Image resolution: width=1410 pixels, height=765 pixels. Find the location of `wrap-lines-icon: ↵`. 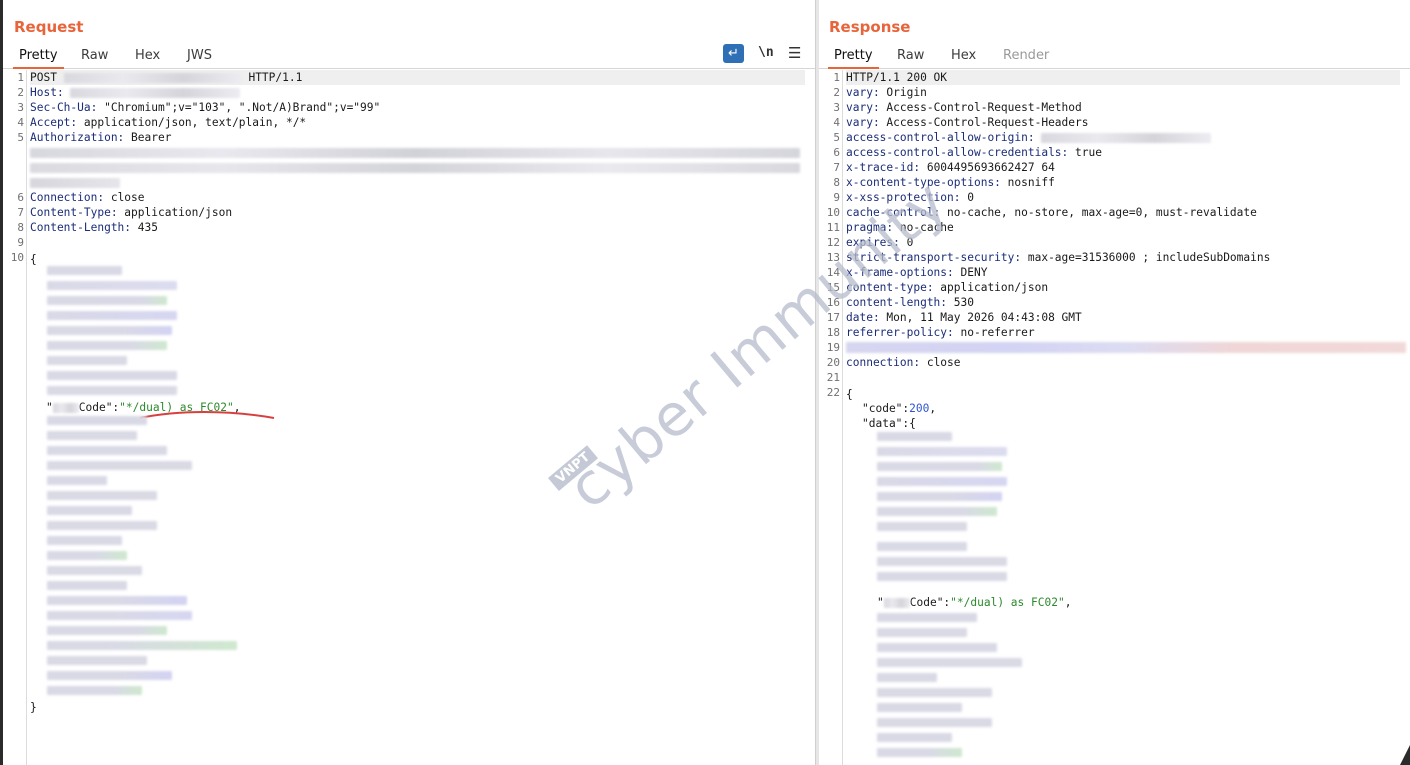

wrap-lines-icon: ↵ is located at coordinates (733, 53).